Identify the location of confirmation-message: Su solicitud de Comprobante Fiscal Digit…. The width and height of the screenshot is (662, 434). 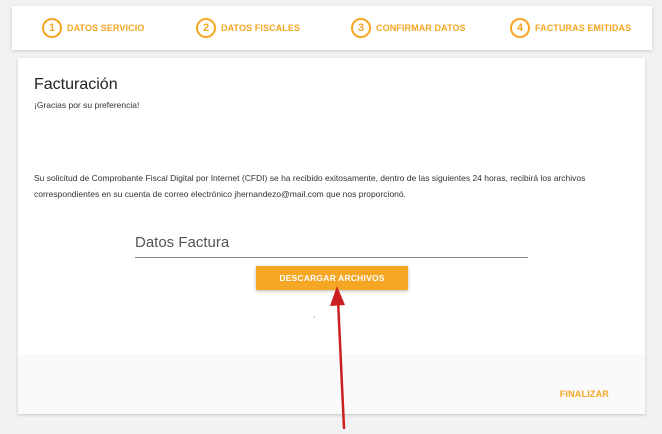
(310, 186).